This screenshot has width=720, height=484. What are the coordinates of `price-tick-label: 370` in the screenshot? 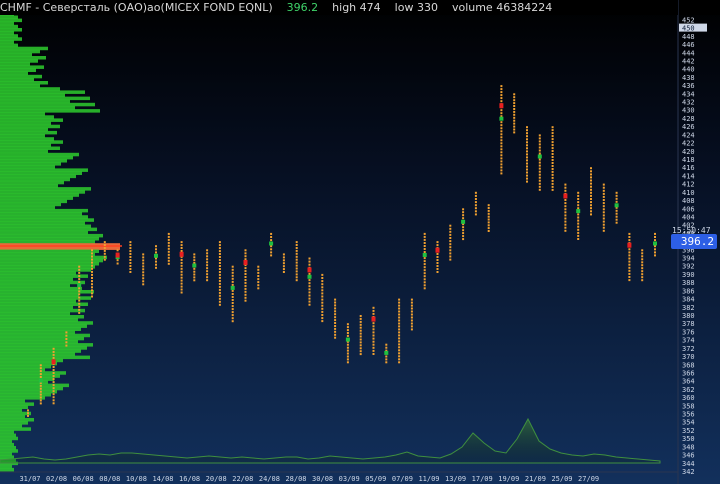 It's located at (688, 357).